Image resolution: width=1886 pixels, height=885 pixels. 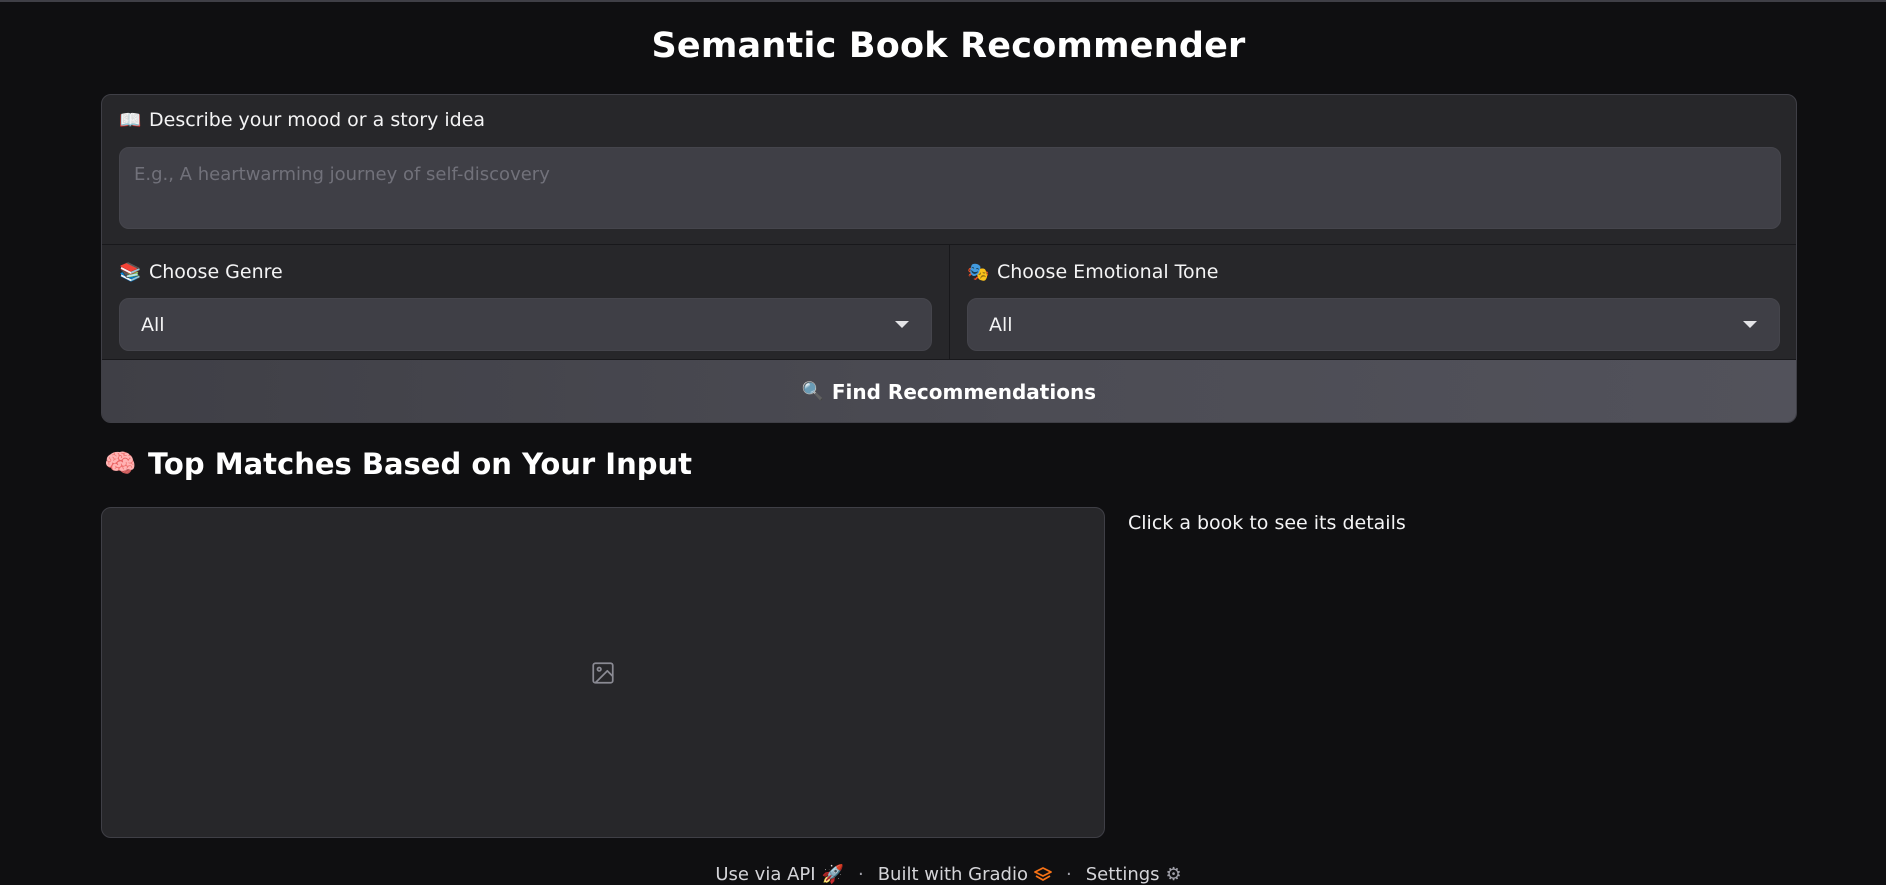 I want to click on performing-arts-icon: 🎭, so click(x=978, y=272).